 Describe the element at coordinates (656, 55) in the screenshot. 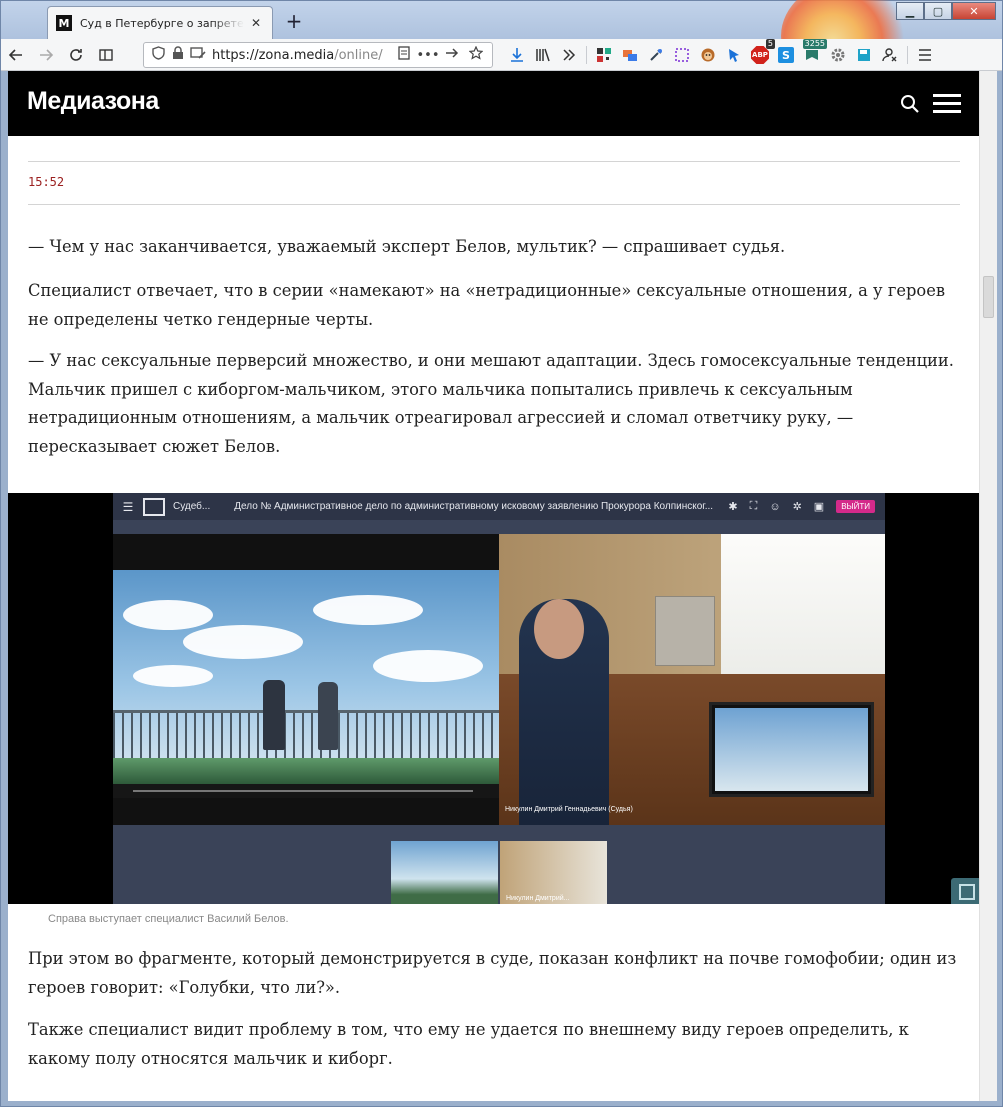

I see `eyedropper-icon` at that location.